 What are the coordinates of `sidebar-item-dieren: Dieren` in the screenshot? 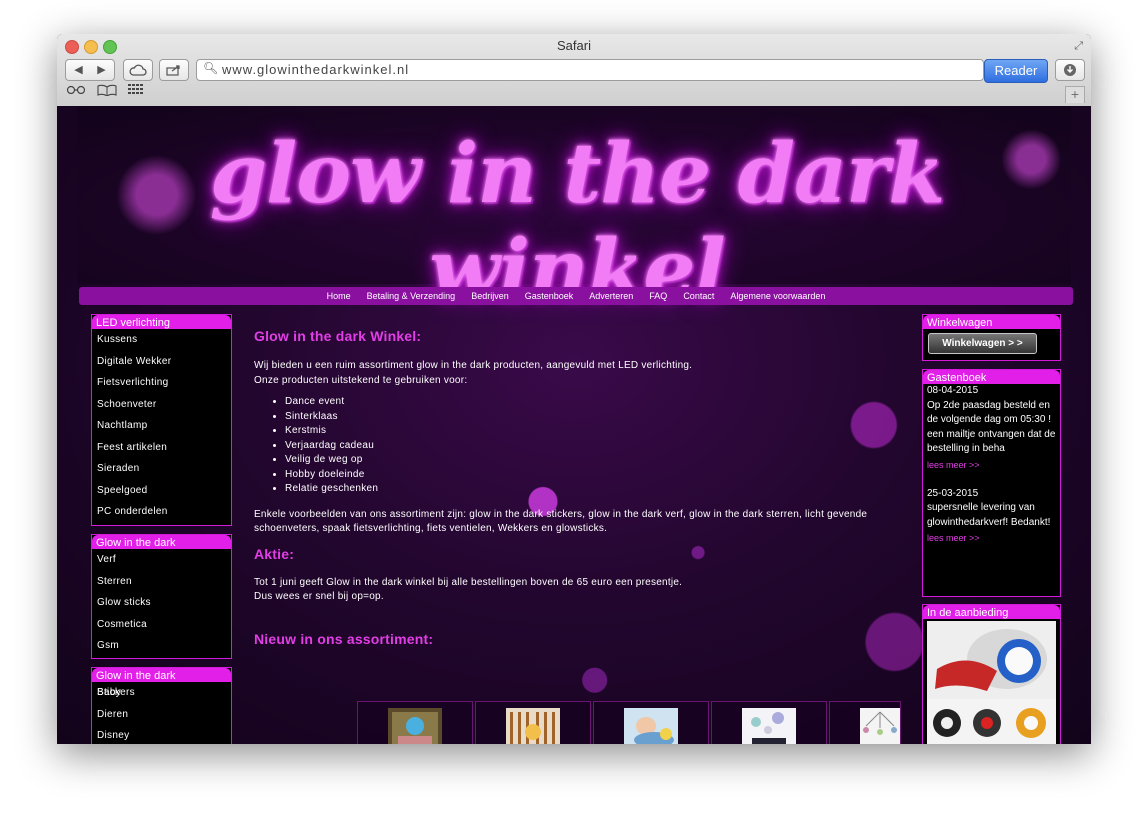 It's located at (161, 715).